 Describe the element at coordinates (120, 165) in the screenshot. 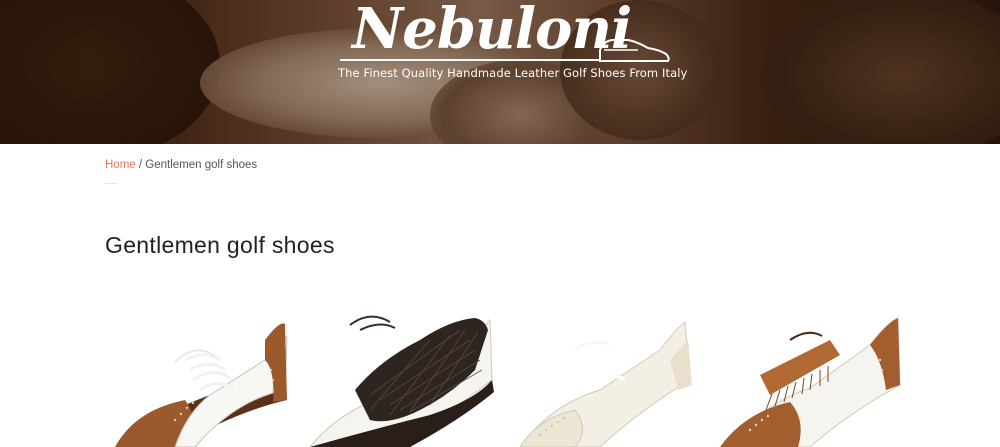

I see `breadcrumb-home-link: Home` at that location.